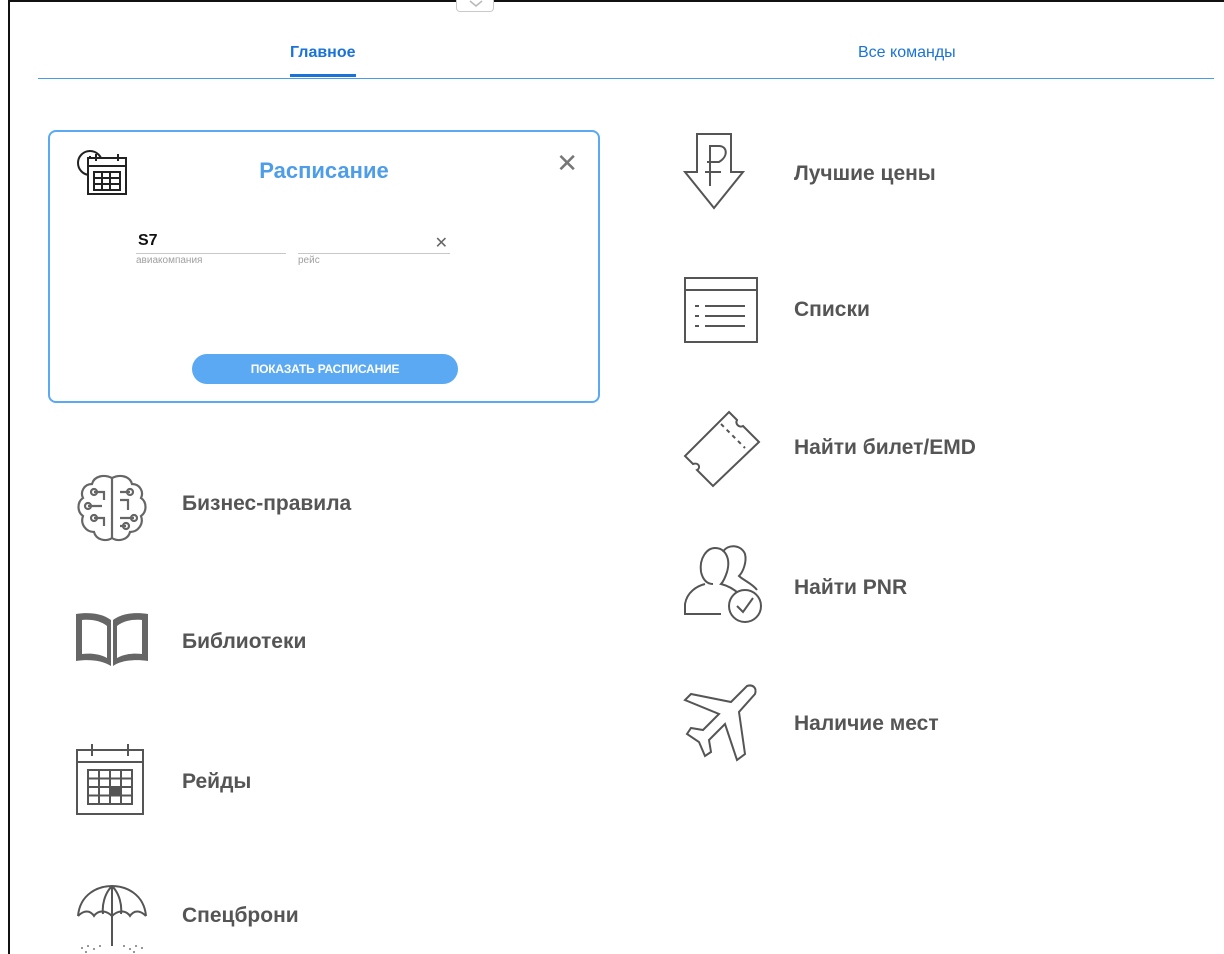 The image size is (1224, 954). Describe the element at coordinates (325, 369) in the screenshot. I see `show-schedule-button: ПОКАЗАТЬ РАСПИСАНИЕ` at that location.